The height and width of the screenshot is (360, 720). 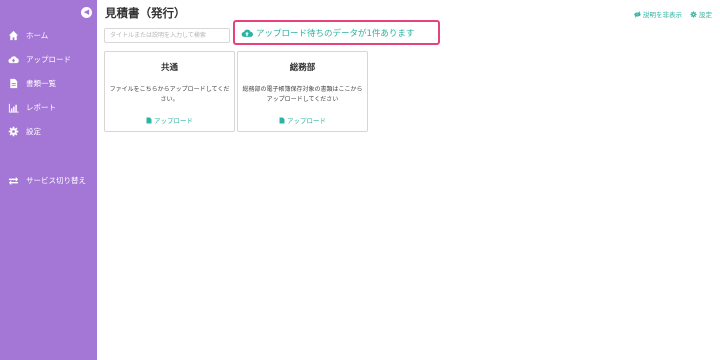 I want to click on sidebar-item-upload: アップロード, so click(x=48, y=59).